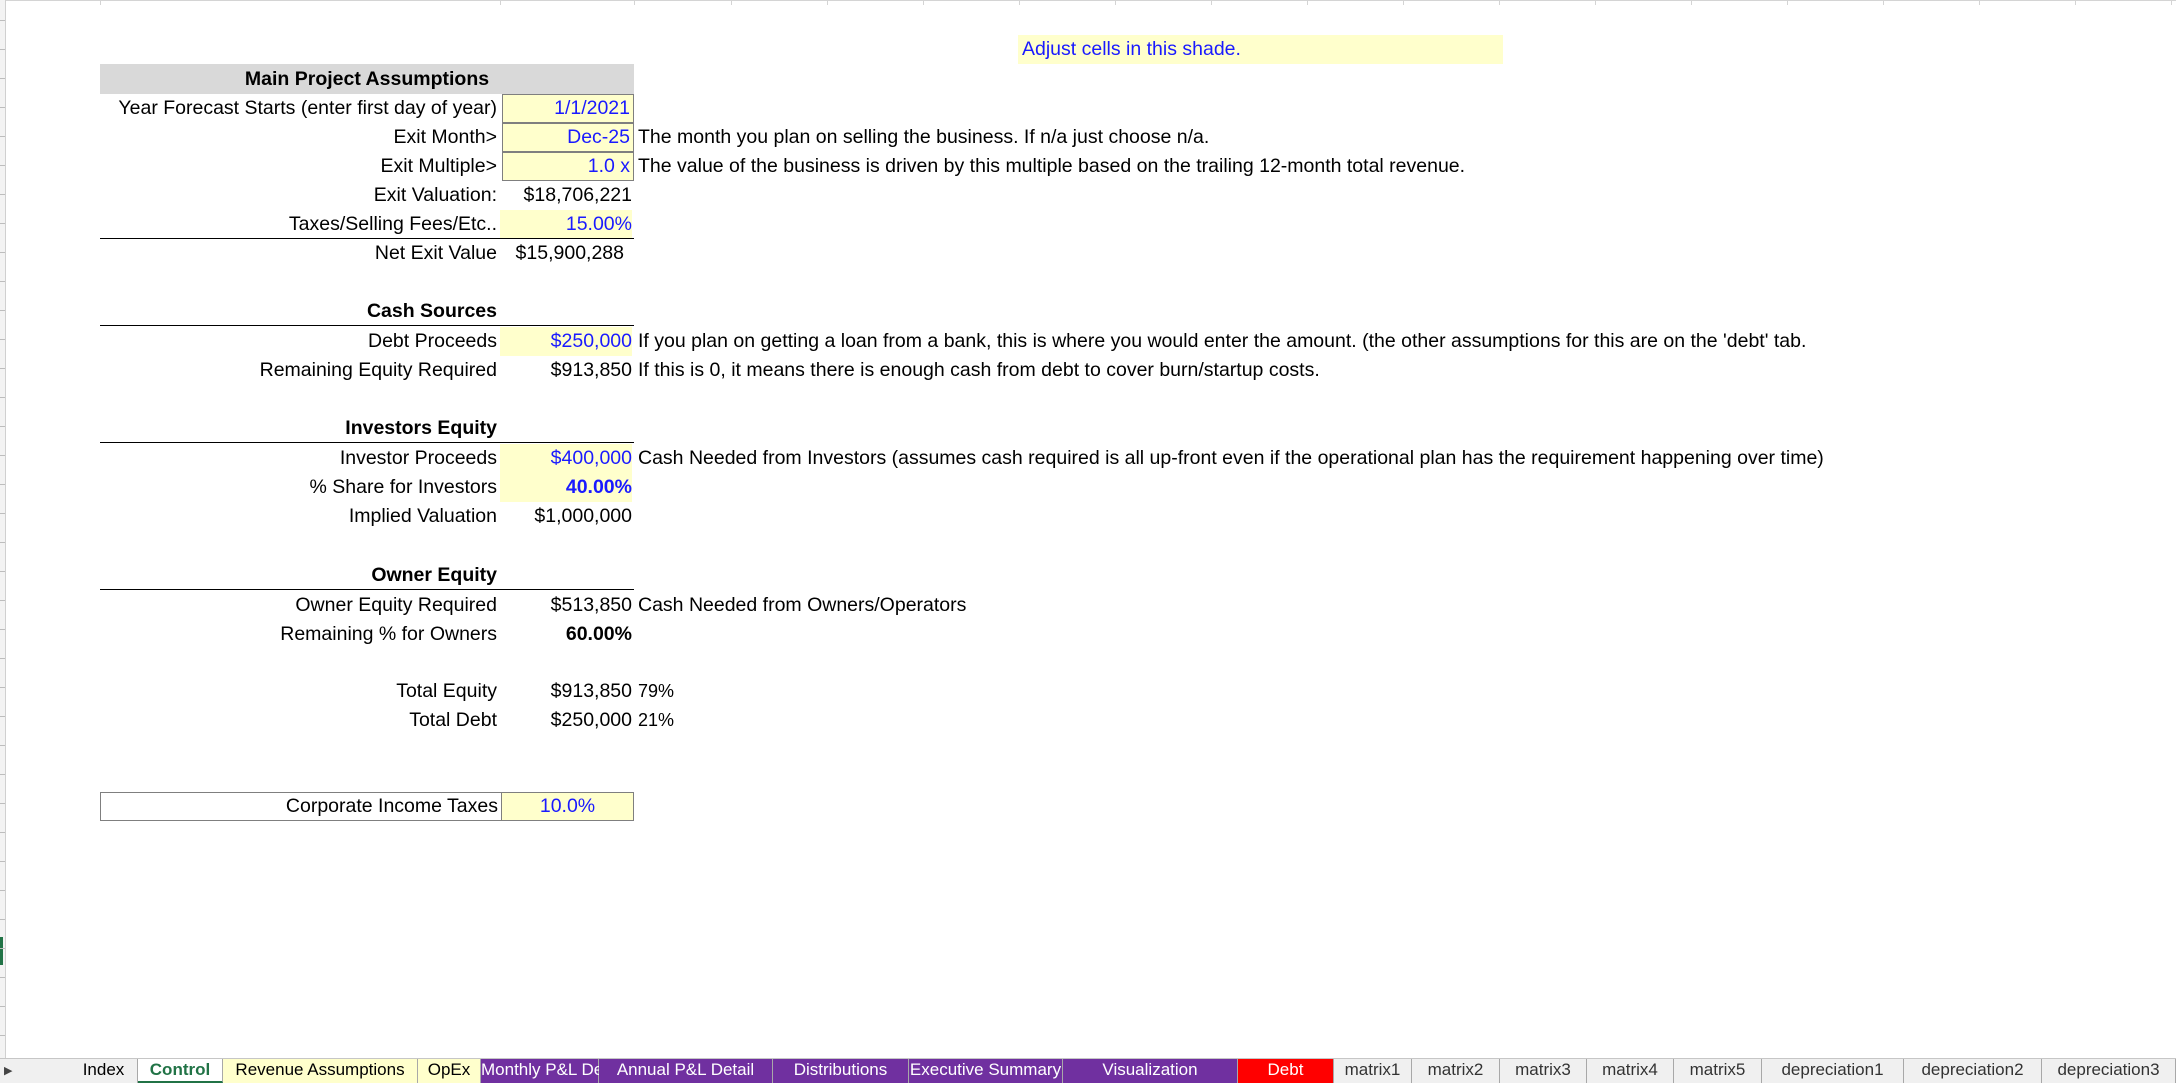 The height and width of the screenshot is (1083, 2176). I want to click on corporate-tax-input: 10.0%, so click(567, 806).